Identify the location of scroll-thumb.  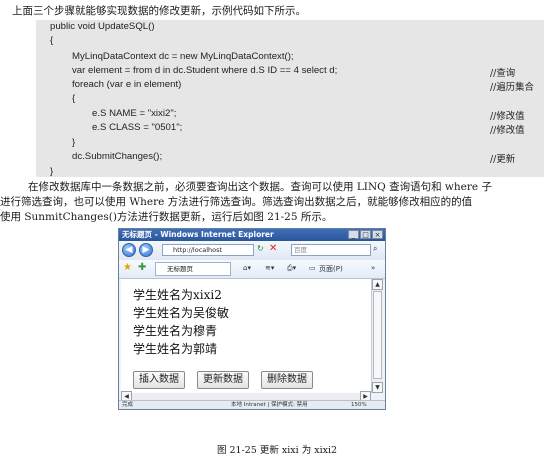
(377, 335).